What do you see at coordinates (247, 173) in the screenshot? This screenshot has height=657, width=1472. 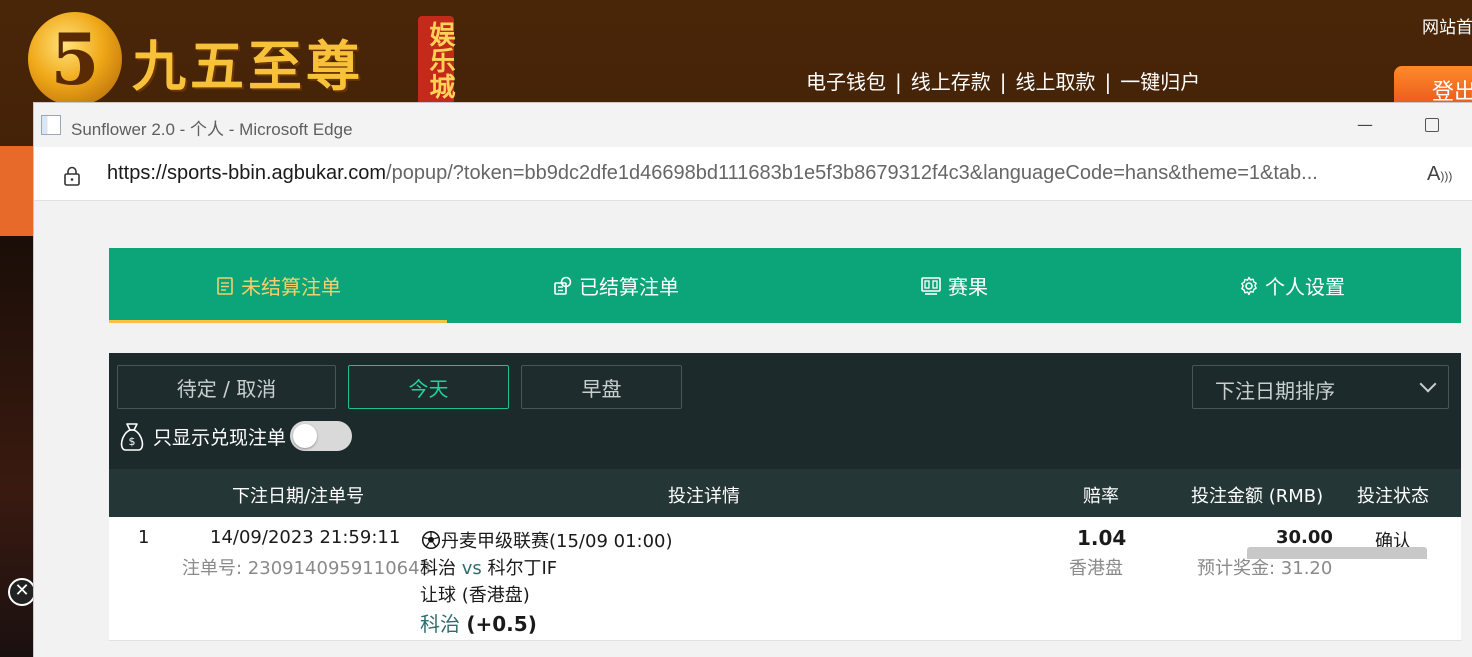 I see `url-host: https://sports-bbin.agbukar.com` at bounding box center [247, 173].